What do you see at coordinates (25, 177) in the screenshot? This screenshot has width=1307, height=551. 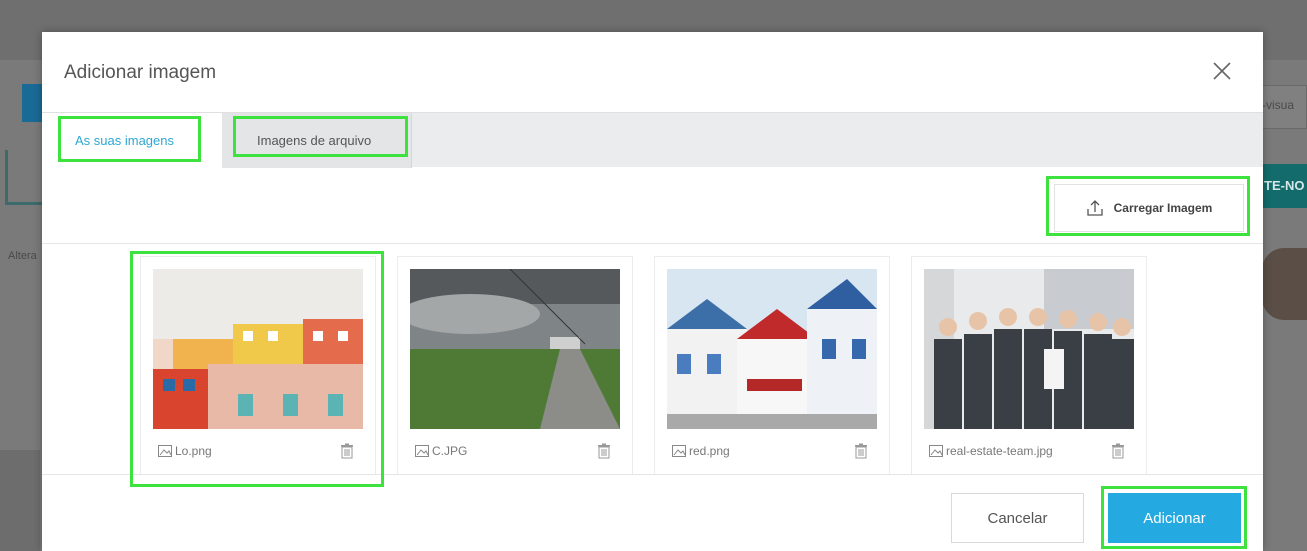 I see `background-house-logo` at bounding box center [25, 177].